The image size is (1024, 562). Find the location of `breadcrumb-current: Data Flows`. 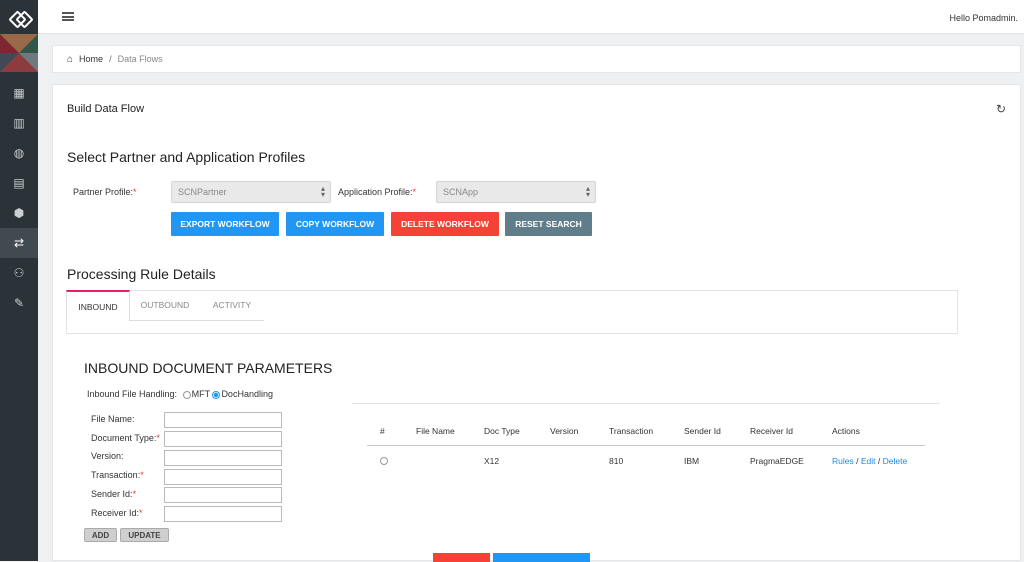

breadcrumb-current: Data Flows is located at coordinates (140, 59).